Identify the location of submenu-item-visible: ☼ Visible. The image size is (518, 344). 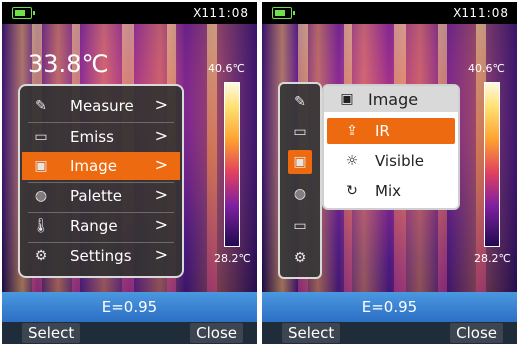
(391, 161).